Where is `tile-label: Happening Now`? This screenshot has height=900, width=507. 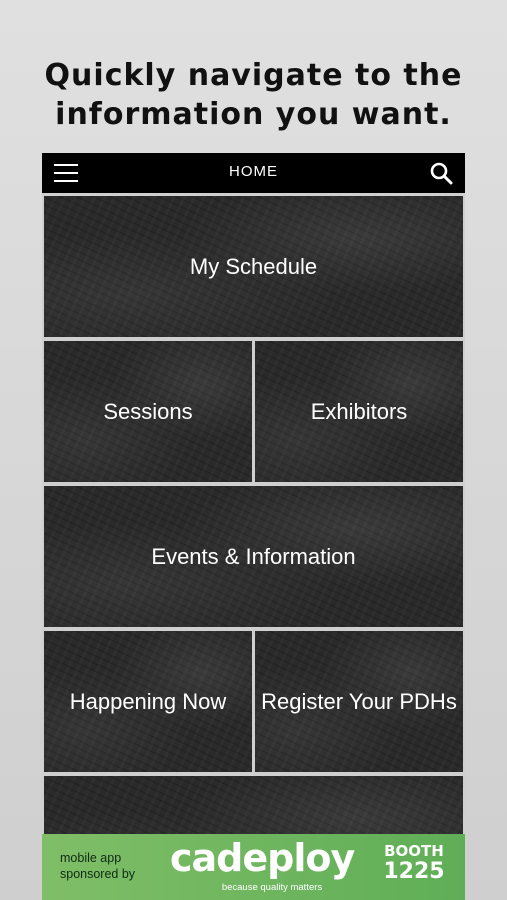
tile-label: Happening Now is located at coordinates (148, 701).